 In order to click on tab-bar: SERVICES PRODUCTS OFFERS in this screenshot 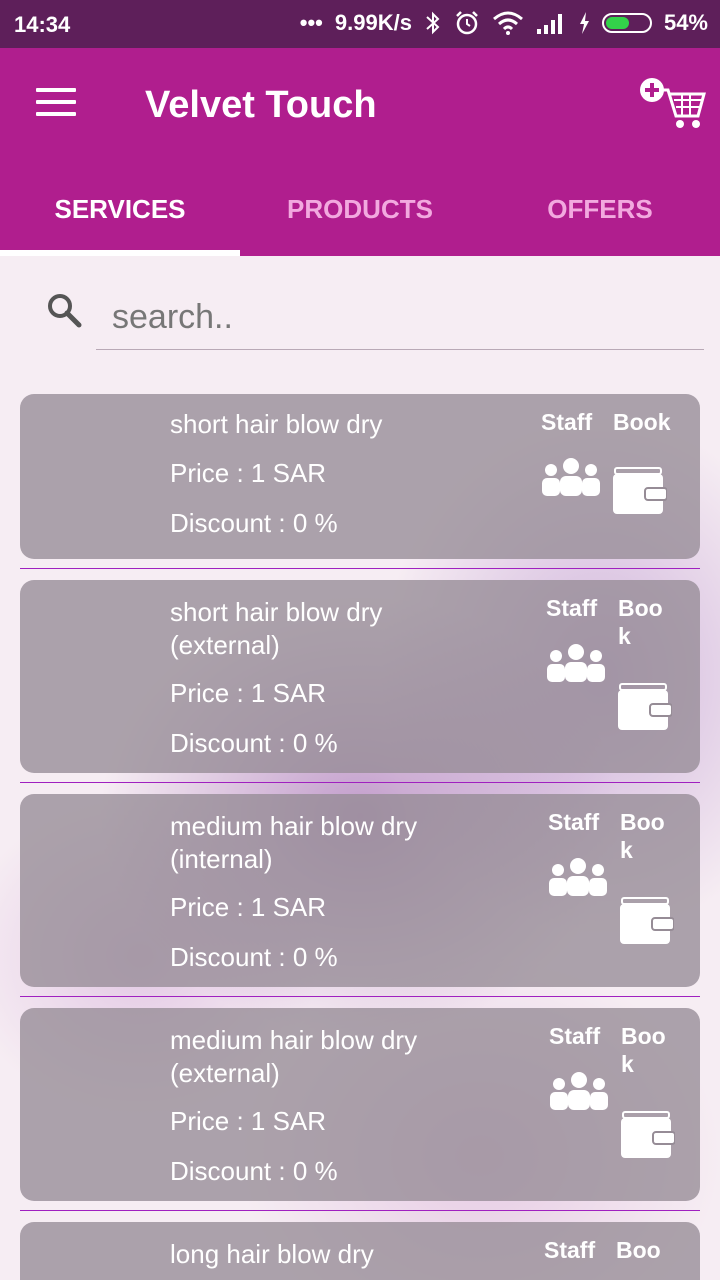, I will do `click(360, 216)`.